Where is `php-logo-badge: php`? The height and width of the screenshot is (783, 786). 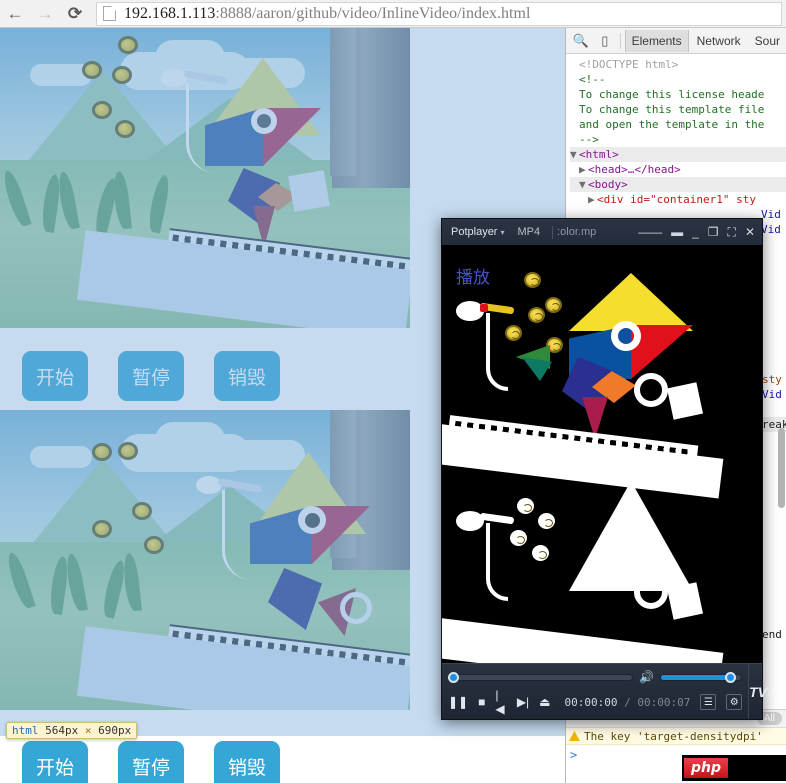 php-logo-badge: php is located at coordinates (734, 768).